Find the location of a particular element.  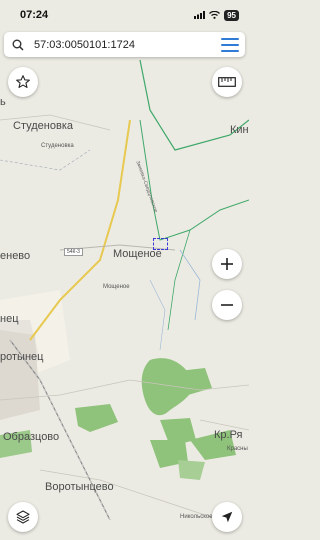

locate-button is located at coordinates (227, 517).